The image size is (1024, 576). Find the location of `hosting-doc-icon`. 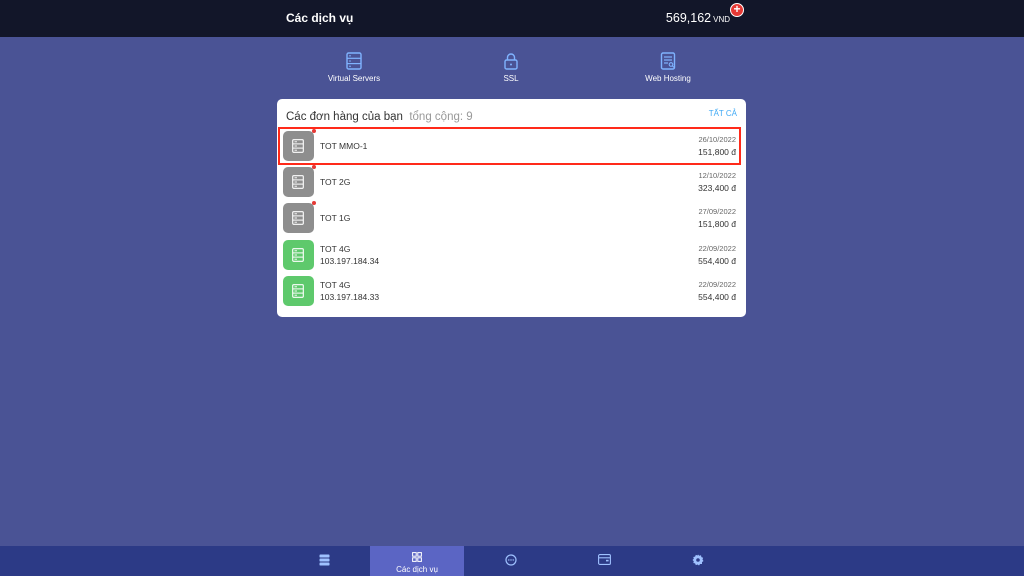

hosting-doc-icon is located at coordinates (668, 61).